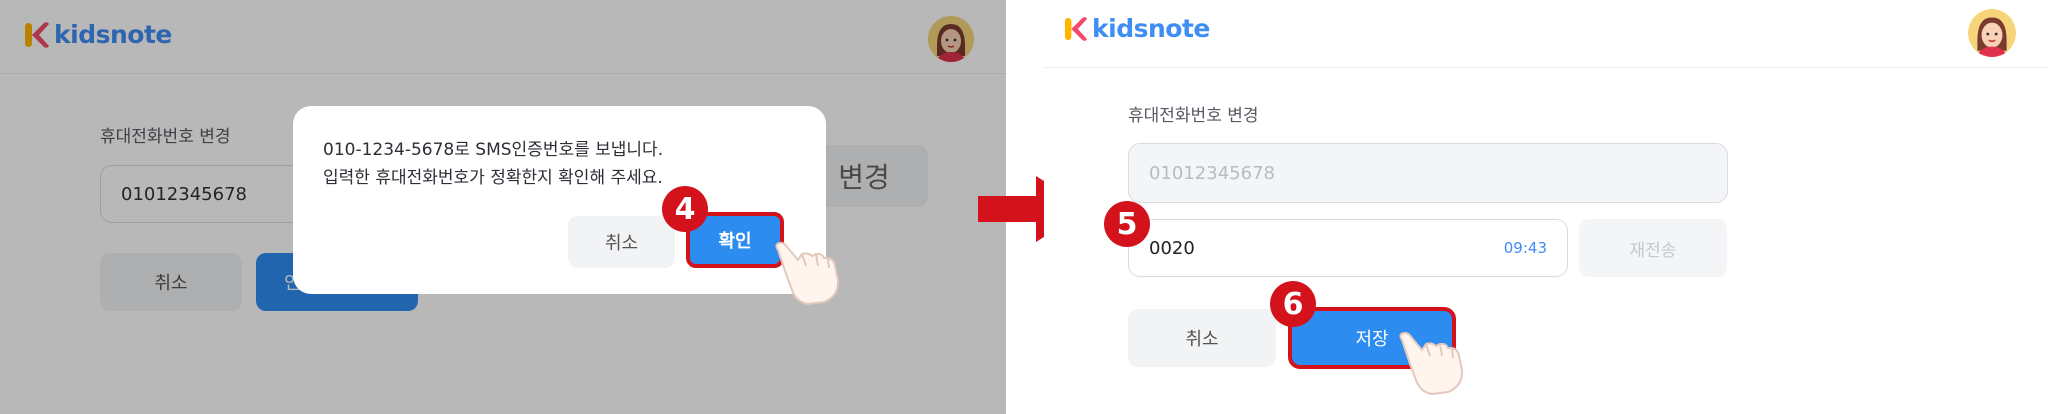 Image resolution: width=2048 pixels, height=414 pixels. What do you see at coordinates (1151, 28) in the screenshot?
I see `logo-text: kidsnote` at bounding box center [1151, 28].